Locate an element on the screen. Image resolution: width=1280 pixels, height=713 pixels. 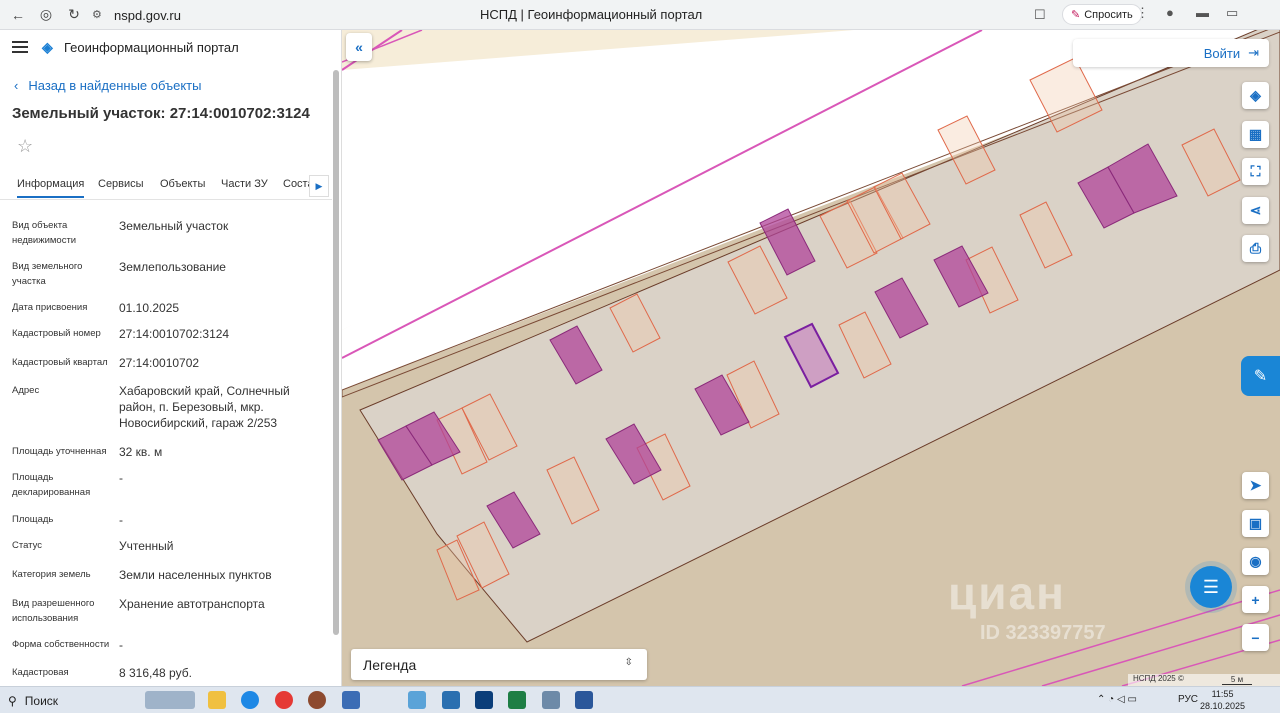
window-title: НСПД | Геоинформационный портал is located at coordinates (591, 14).